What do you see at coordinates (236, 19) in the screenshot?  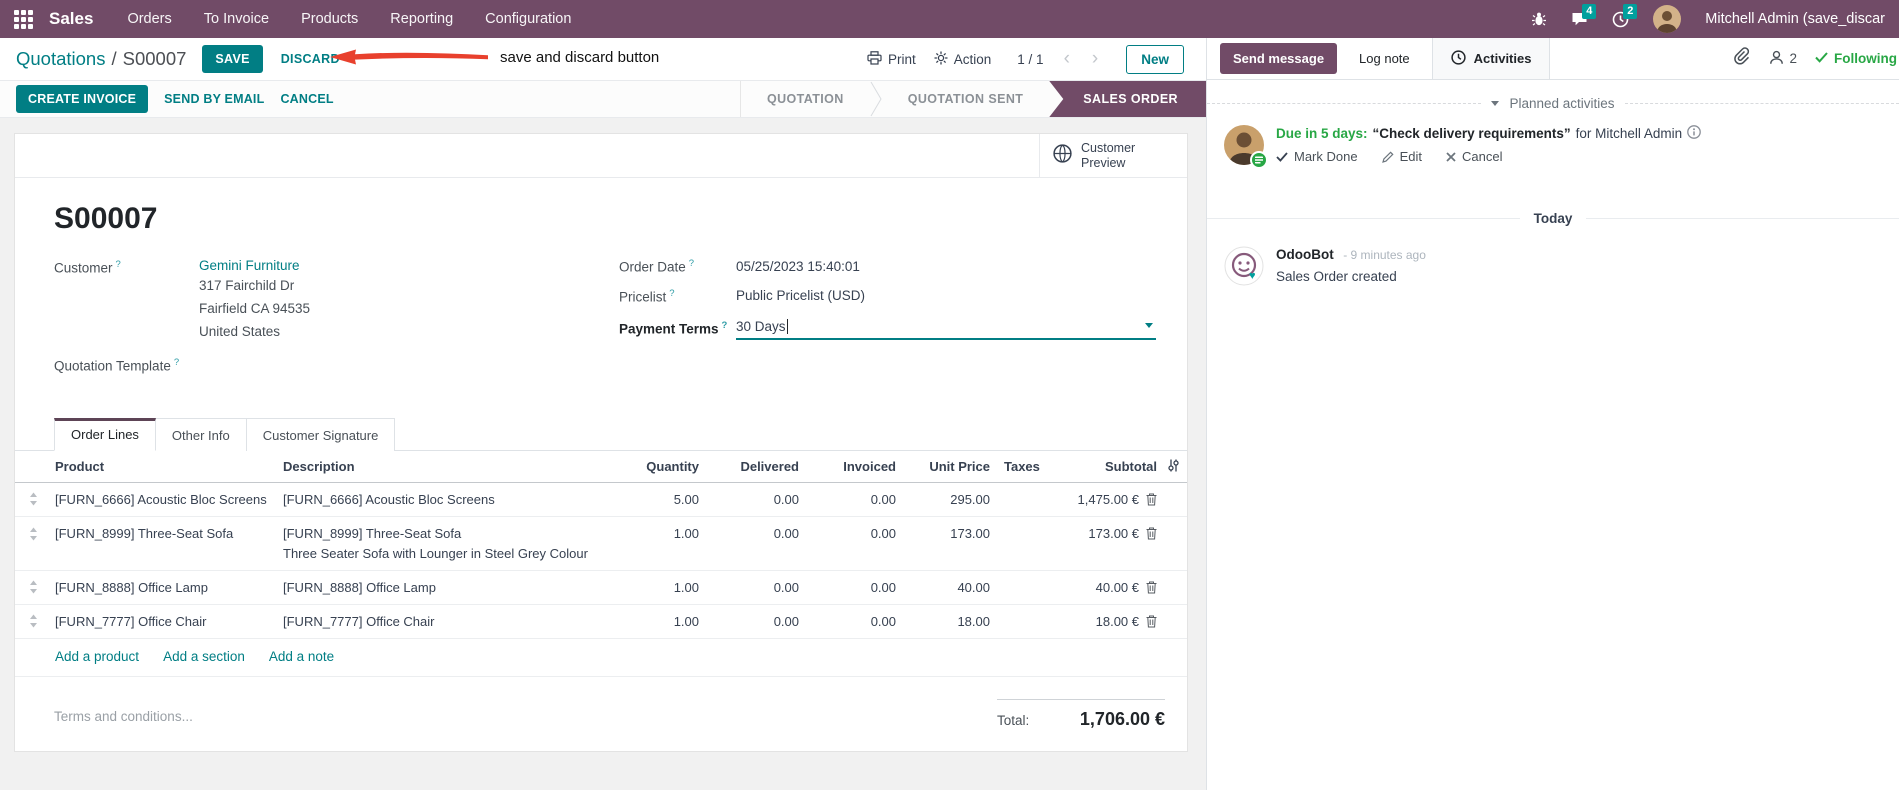 I see `menu-to-invoice: To Invoice` at bounding box center [236, 19].